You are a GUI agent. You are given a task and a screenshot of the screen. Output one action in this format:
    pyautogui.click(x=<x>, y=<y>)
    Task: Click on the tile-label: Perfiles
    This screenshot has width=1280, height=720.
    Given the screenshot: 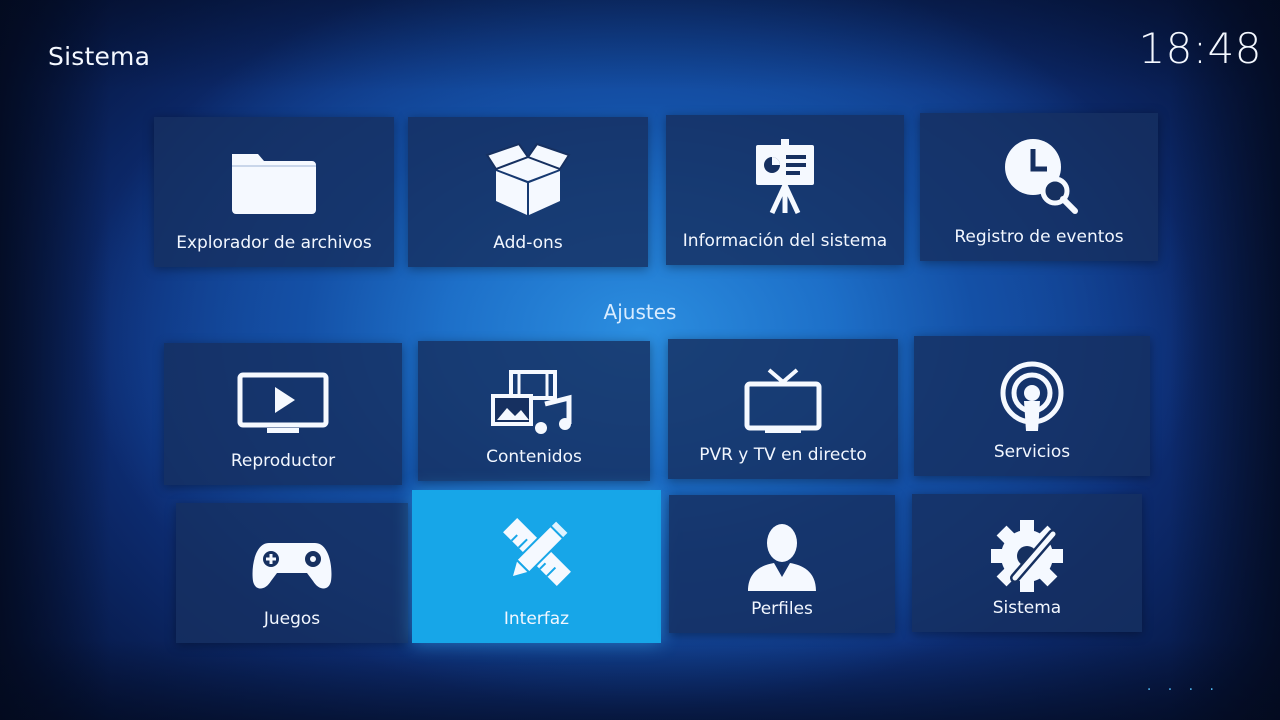 What is the action you would take?
    pyautogui.click(x=782, y=609)
    